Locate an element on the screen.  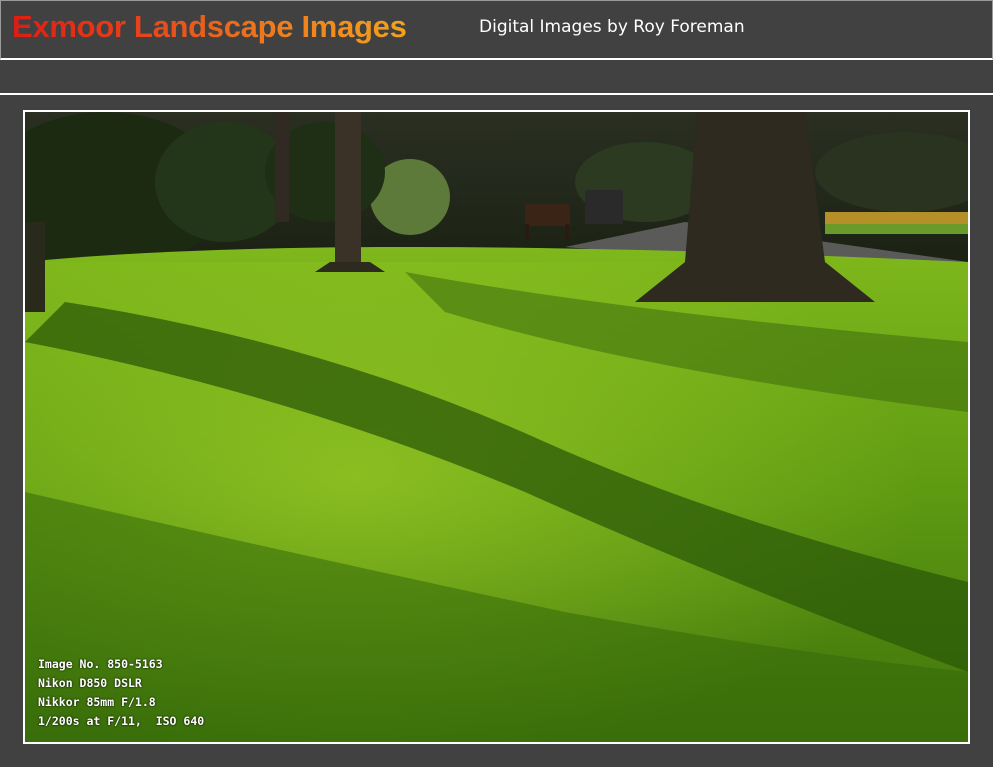
caption-image-number: Image No. 850-5163 is located at coordinates (100, 664).